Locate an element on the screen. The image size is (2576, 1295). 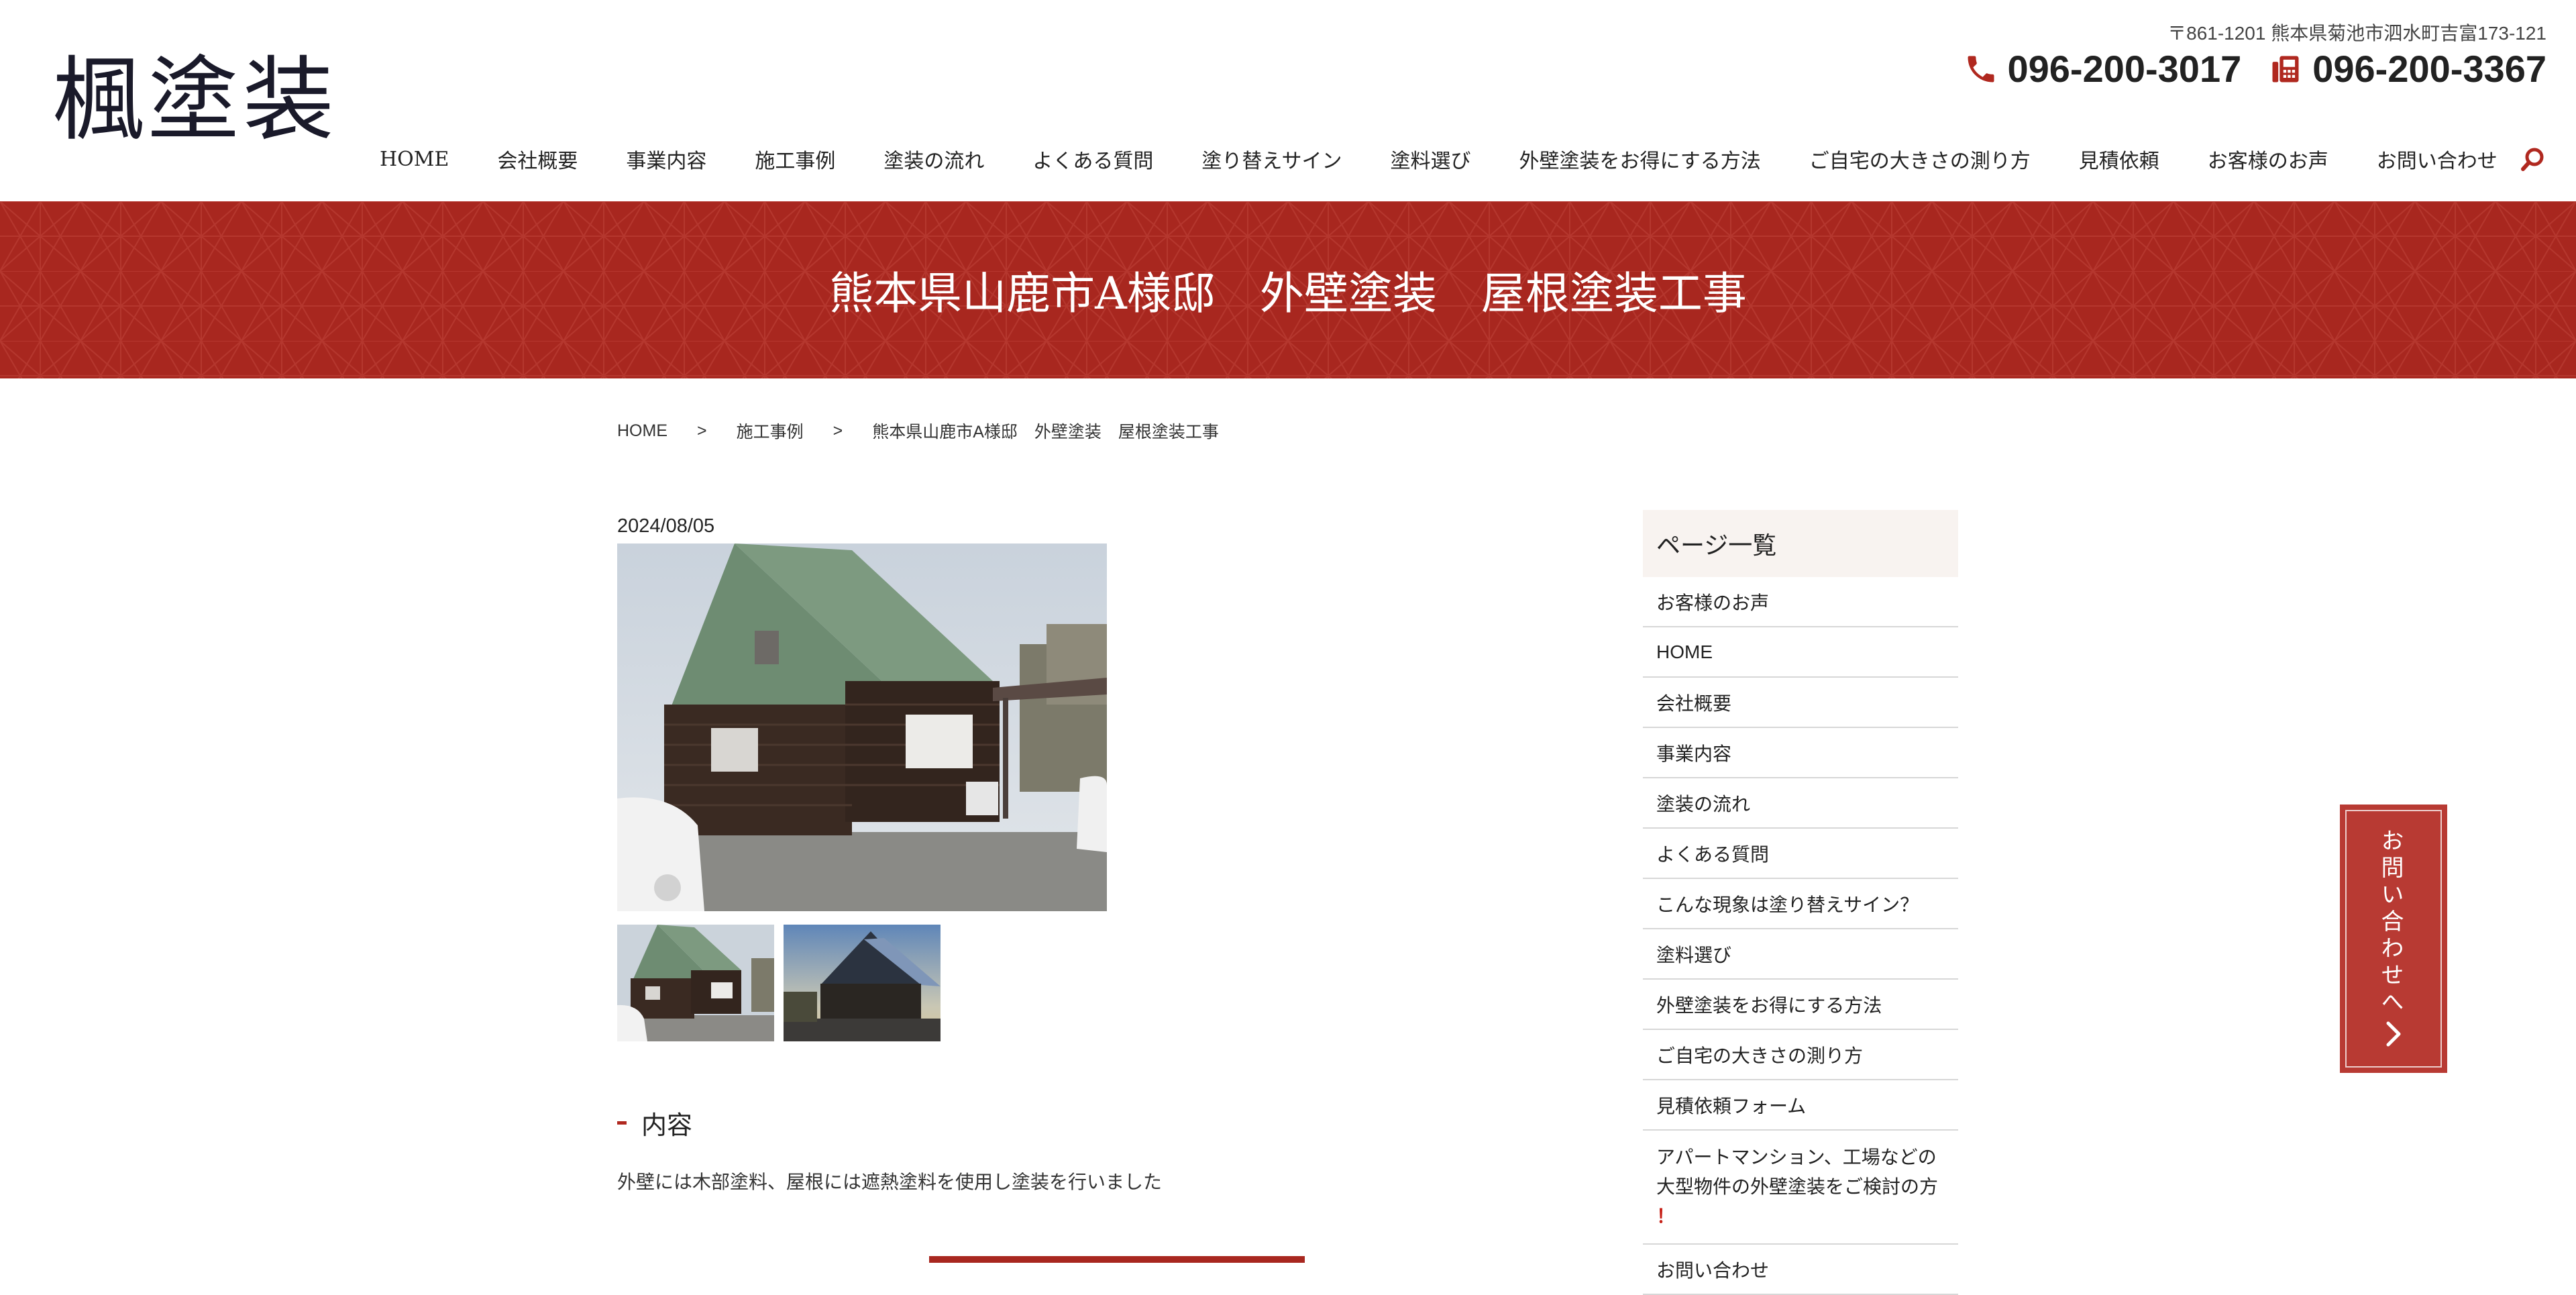
breadcrumb-home: HOME is located at coordinates (642, 431).